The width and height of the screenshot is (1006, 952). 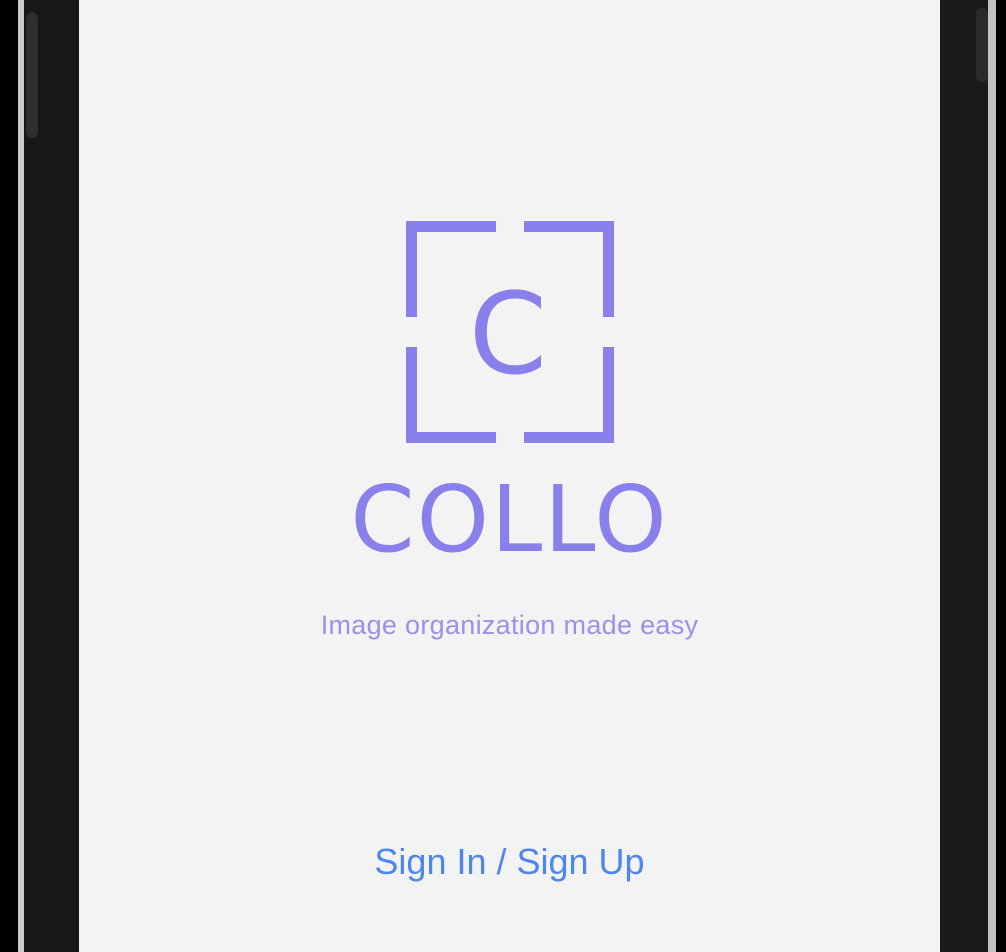 What do you see at coordinates (52, 476) in the screenshot?
I see `device-frame-left` at bounding box center [52, 476].